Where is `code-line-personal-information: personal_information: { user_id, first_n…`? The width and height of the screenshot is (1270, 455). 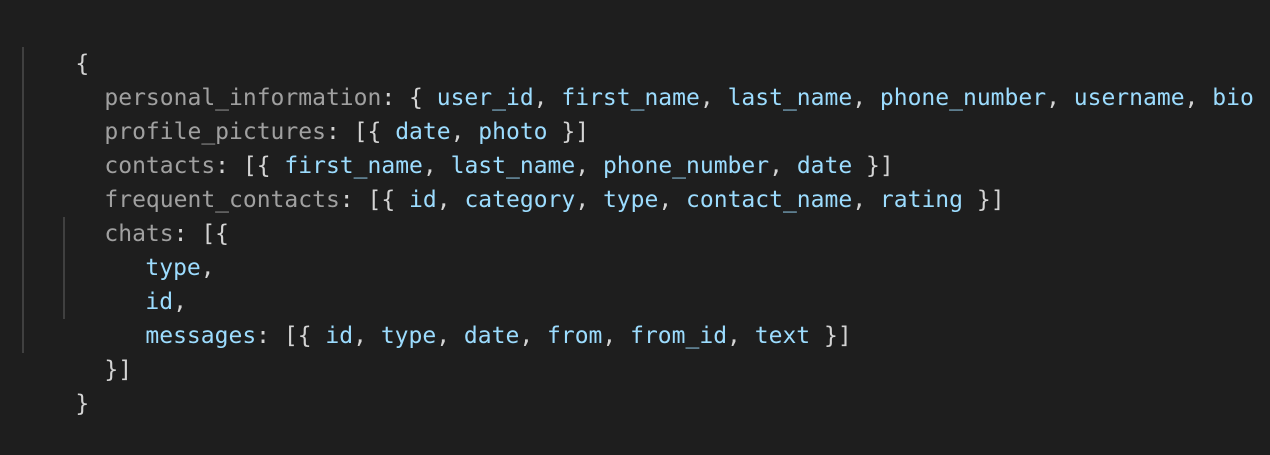 code-line-personal-information: personal_information: { user_id, first_n… is located at coordinates (687, 98).